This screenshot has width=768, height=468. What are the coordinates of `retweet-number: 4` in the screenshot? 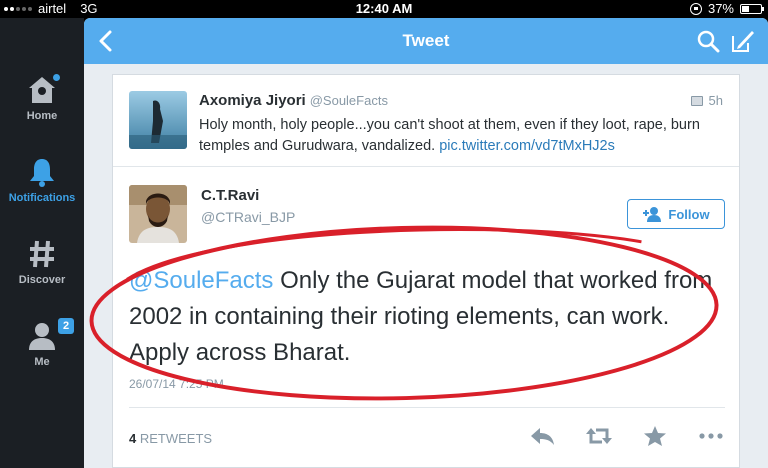 It's located at (133, 438).